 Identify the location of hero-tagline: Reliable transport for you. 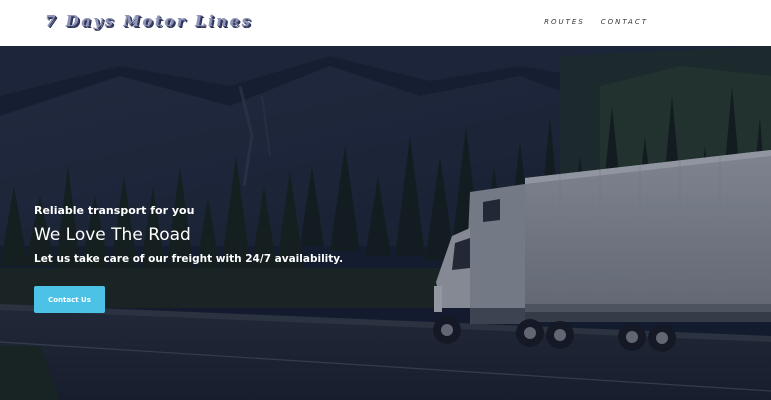
(114, 210).